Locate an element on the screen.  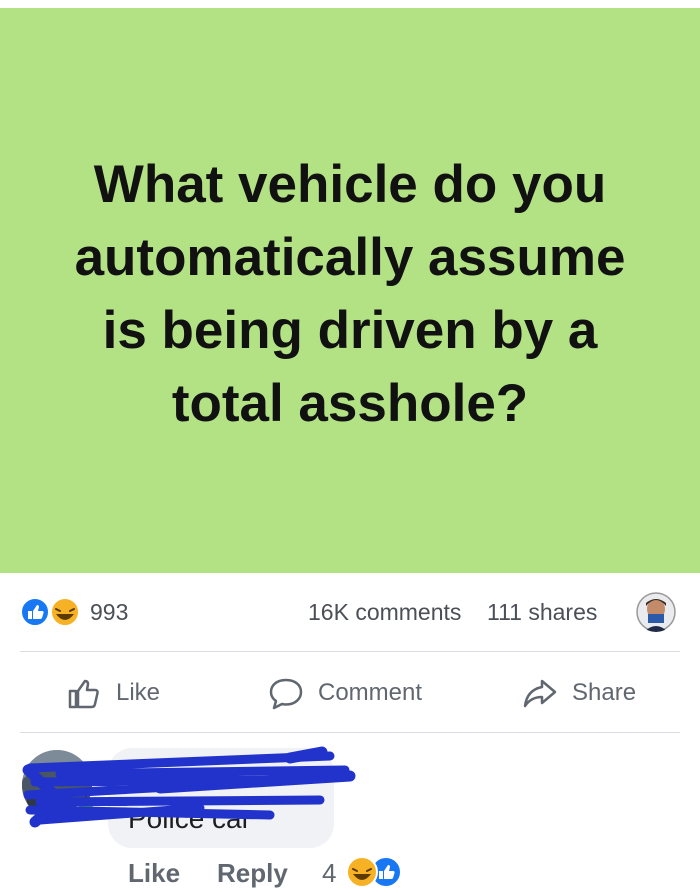
viewer-avatar is located at coordinates (656, 612).